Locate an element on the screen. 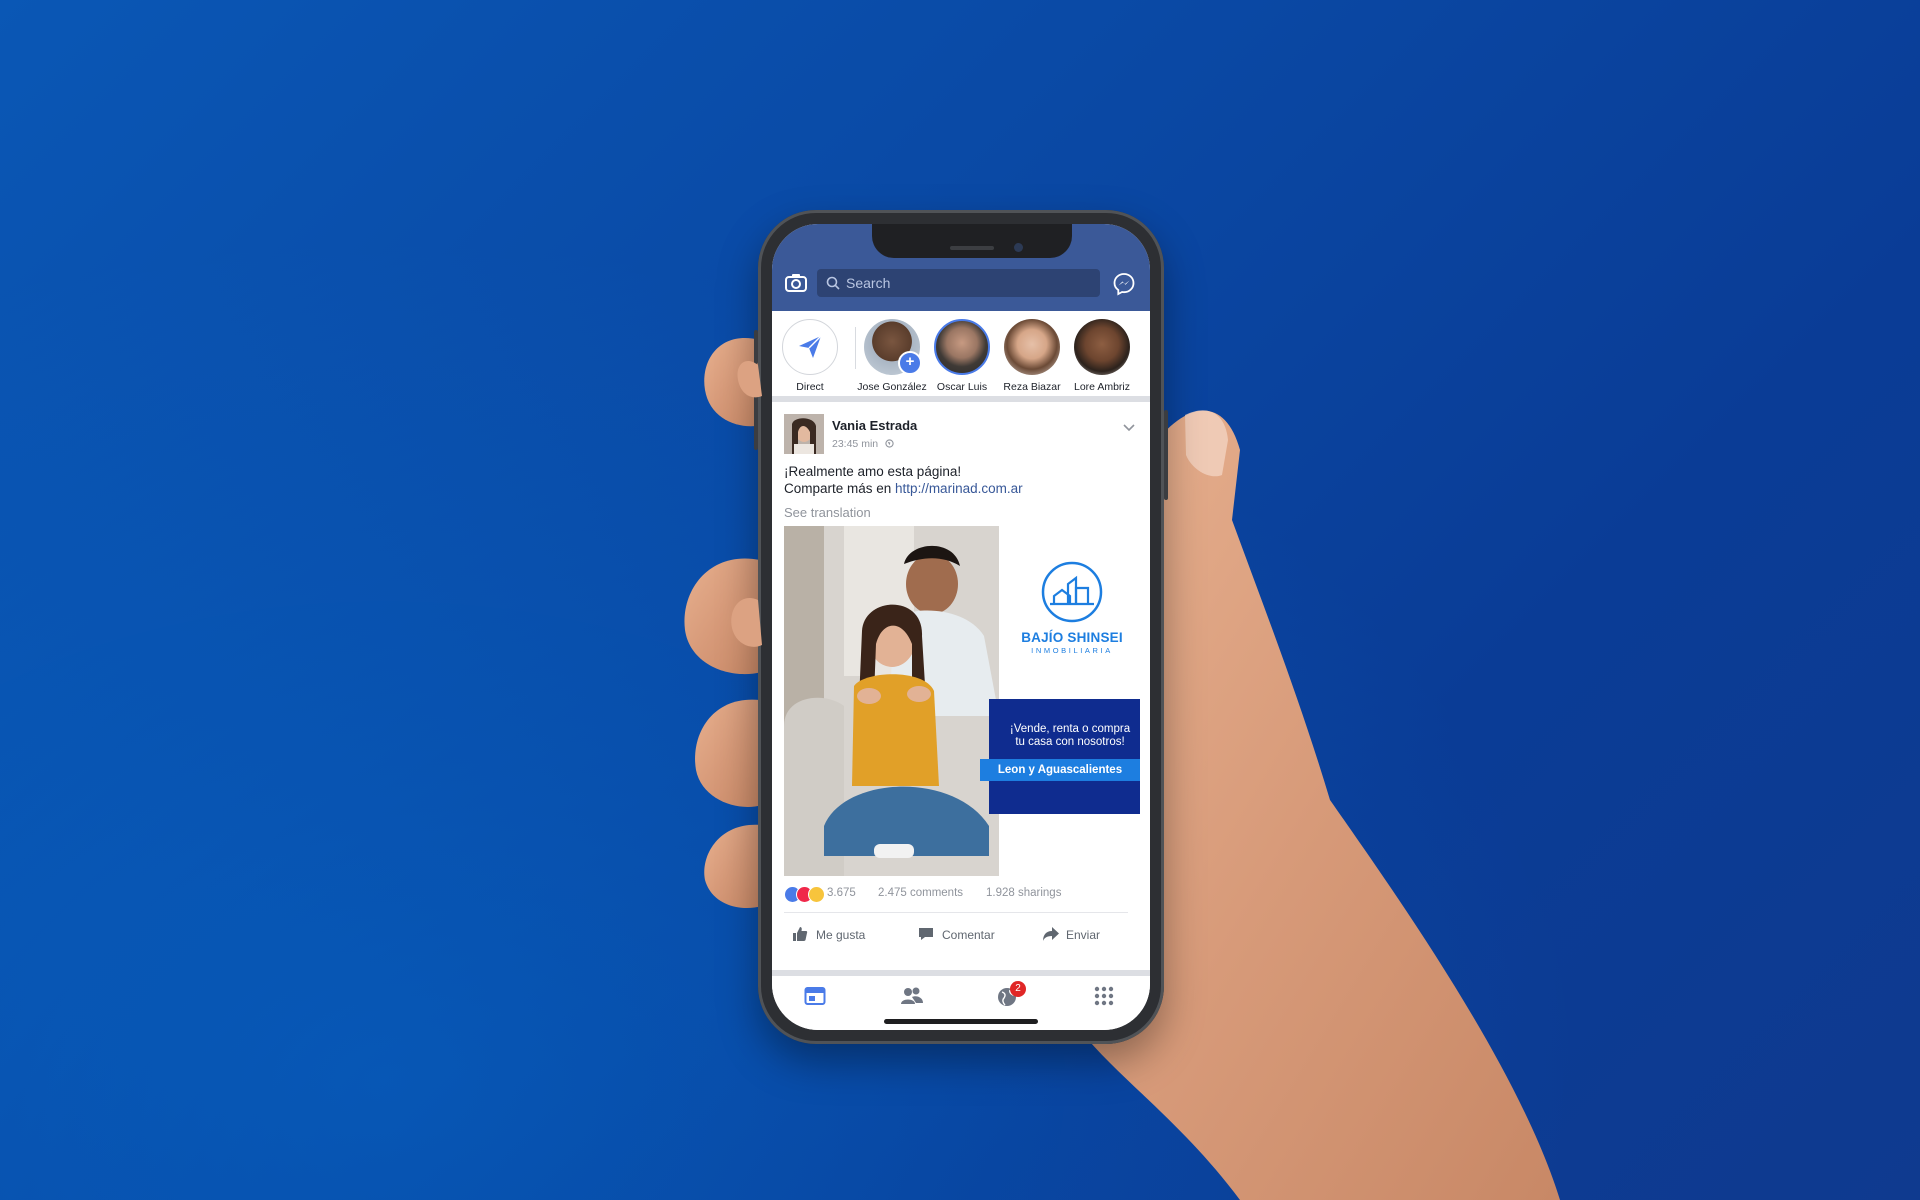 This screenshot has width=1920, height=1200. comment-icon is located at coordinates (926, 934).